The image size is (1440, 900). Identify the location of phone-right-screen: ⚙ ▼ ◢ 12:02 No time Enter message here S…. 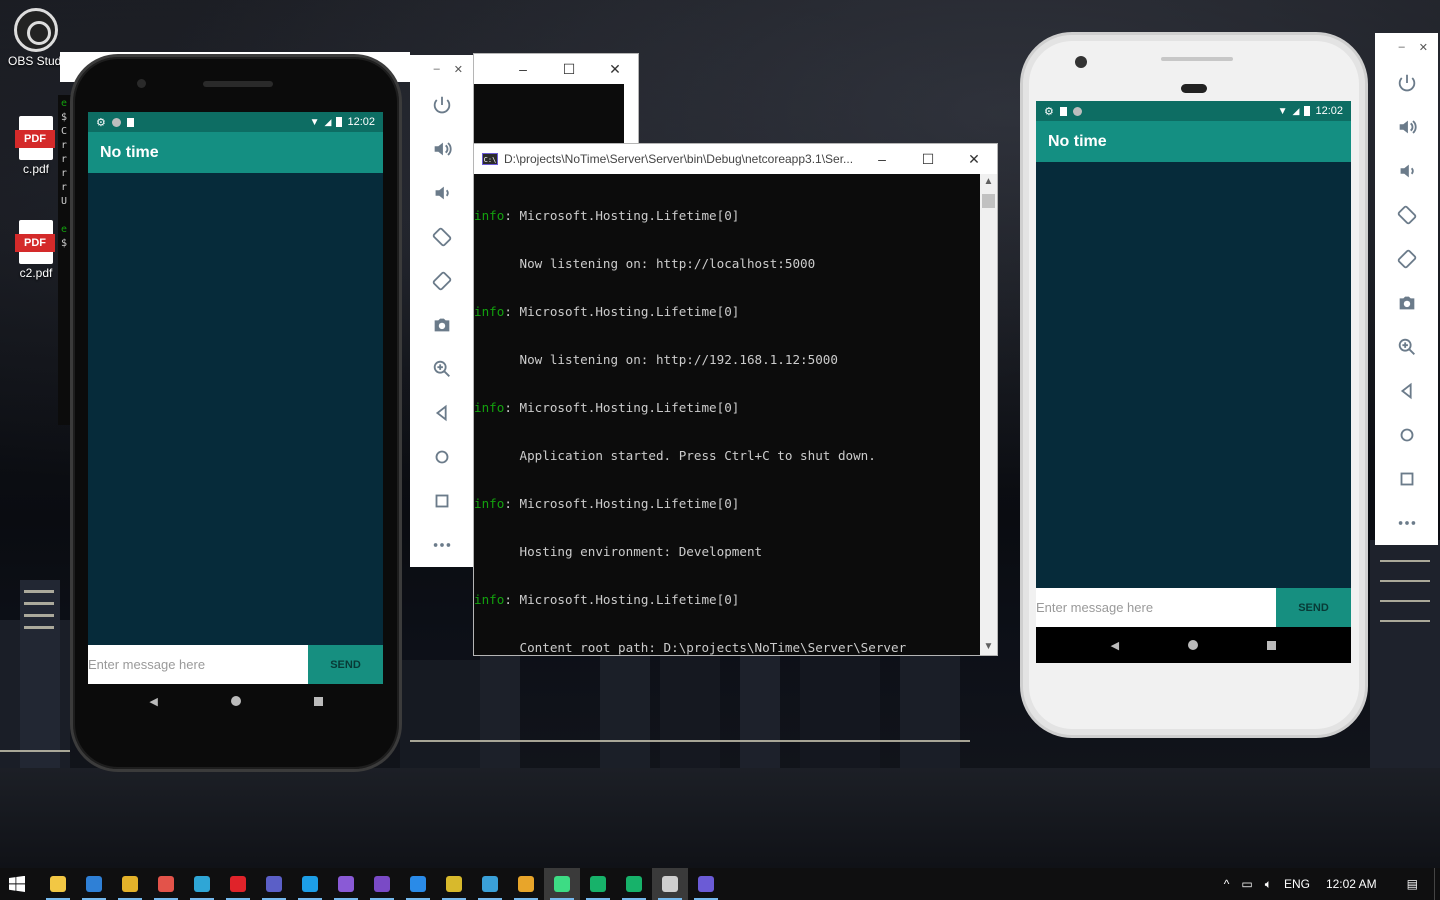
(1193, 382).